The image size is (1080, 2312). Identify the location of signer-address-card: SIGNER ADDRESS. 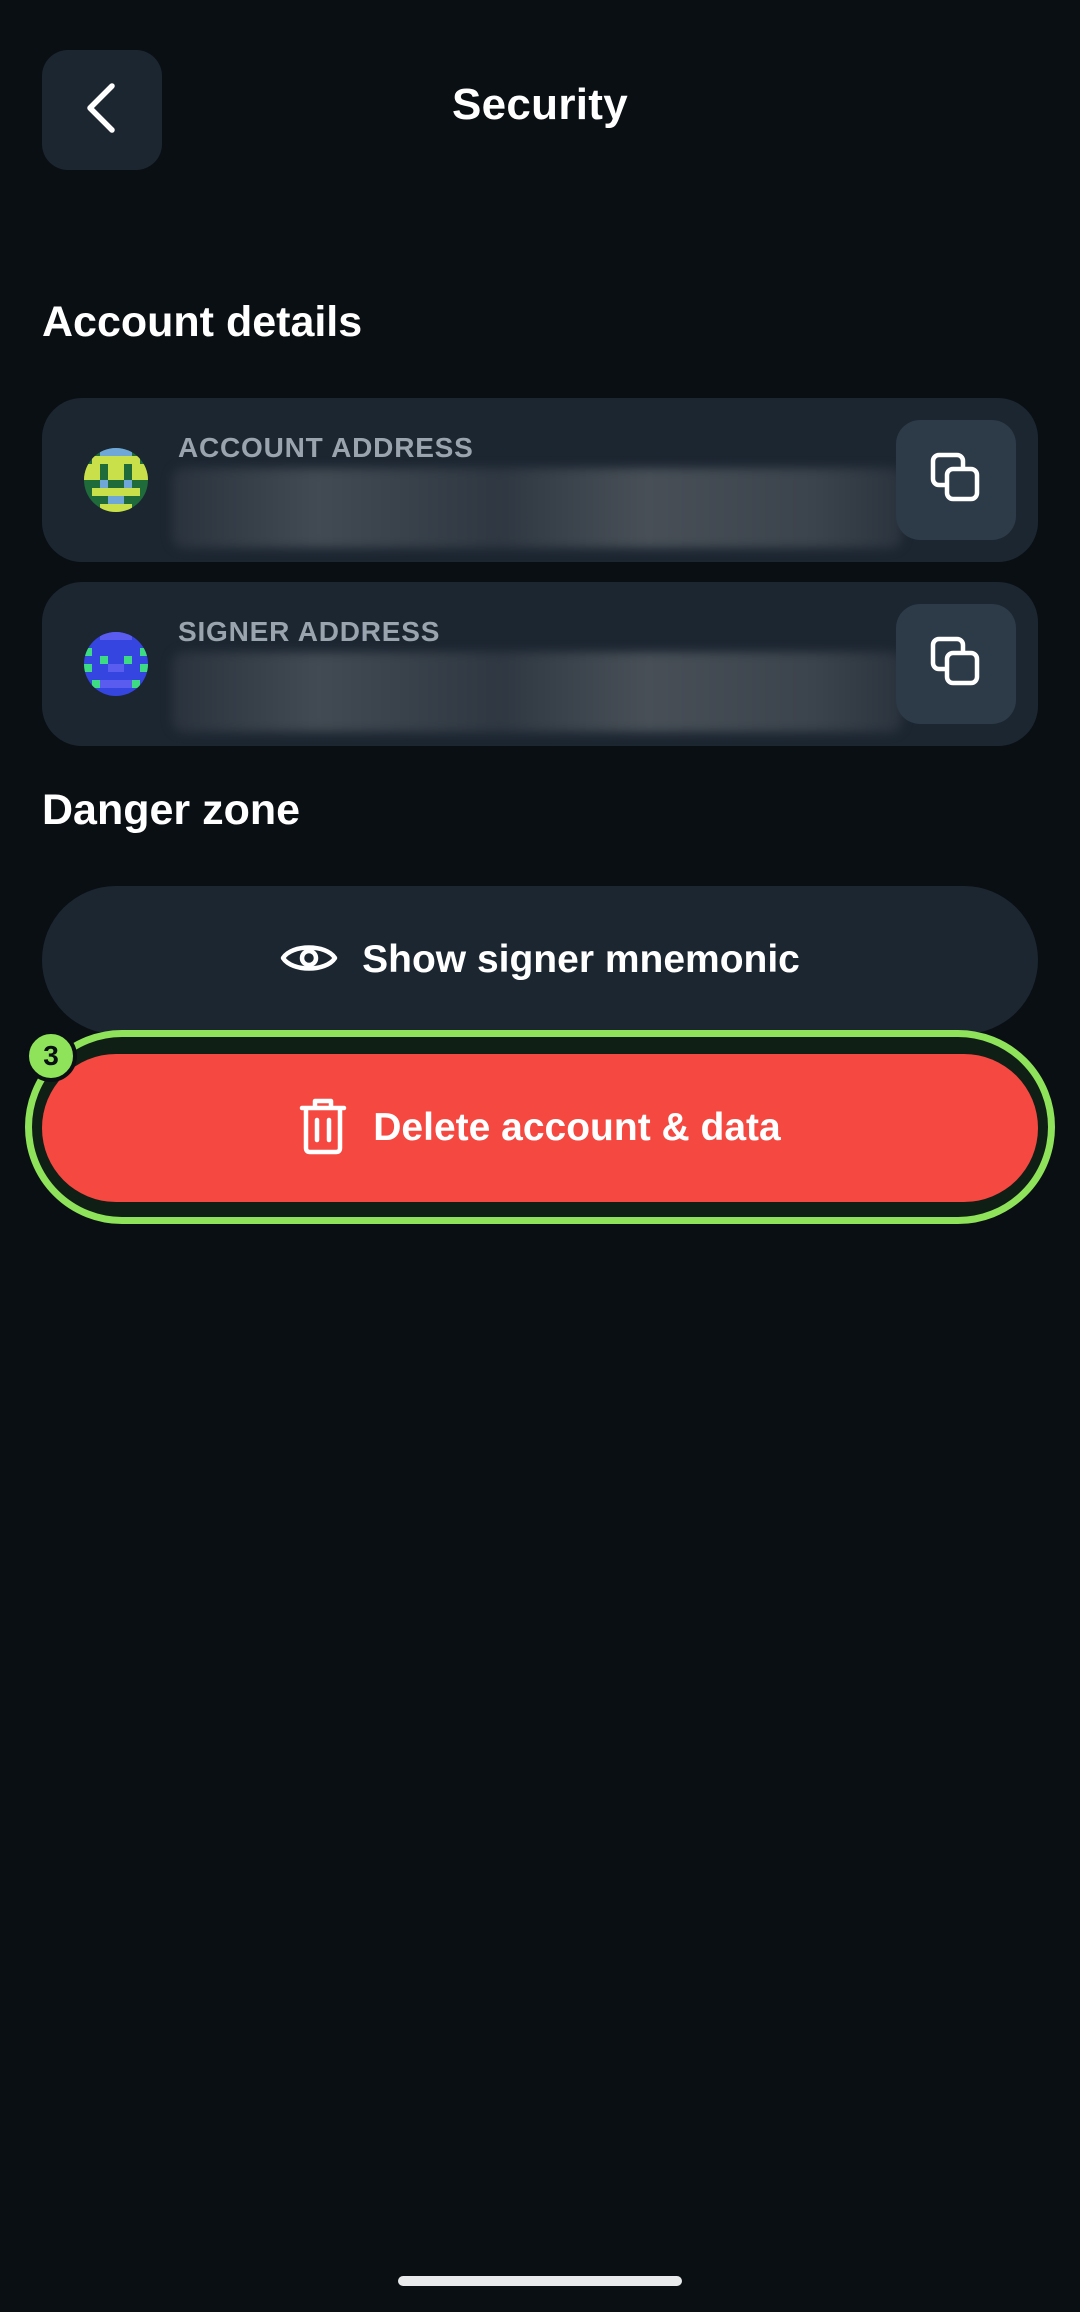
(540, 664).